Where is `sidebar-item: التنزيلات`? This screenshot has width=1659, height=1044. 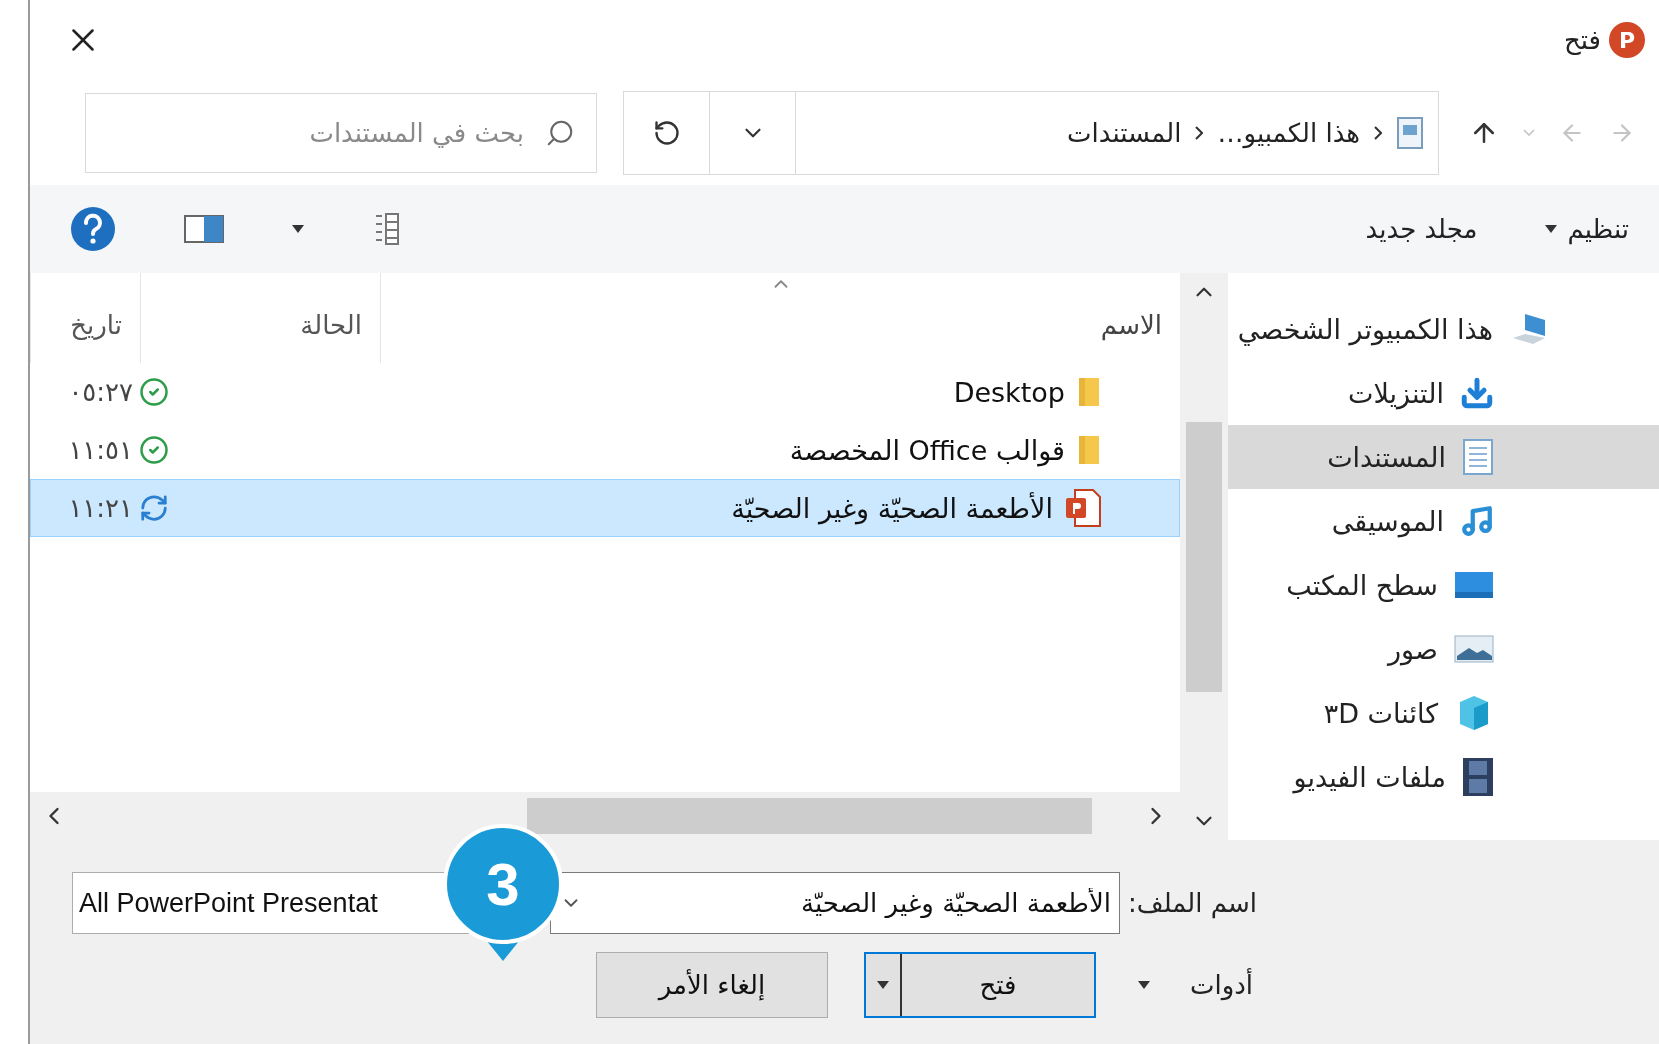 sidebar-item: التنزيلات is located at coordinates (1443, 393).